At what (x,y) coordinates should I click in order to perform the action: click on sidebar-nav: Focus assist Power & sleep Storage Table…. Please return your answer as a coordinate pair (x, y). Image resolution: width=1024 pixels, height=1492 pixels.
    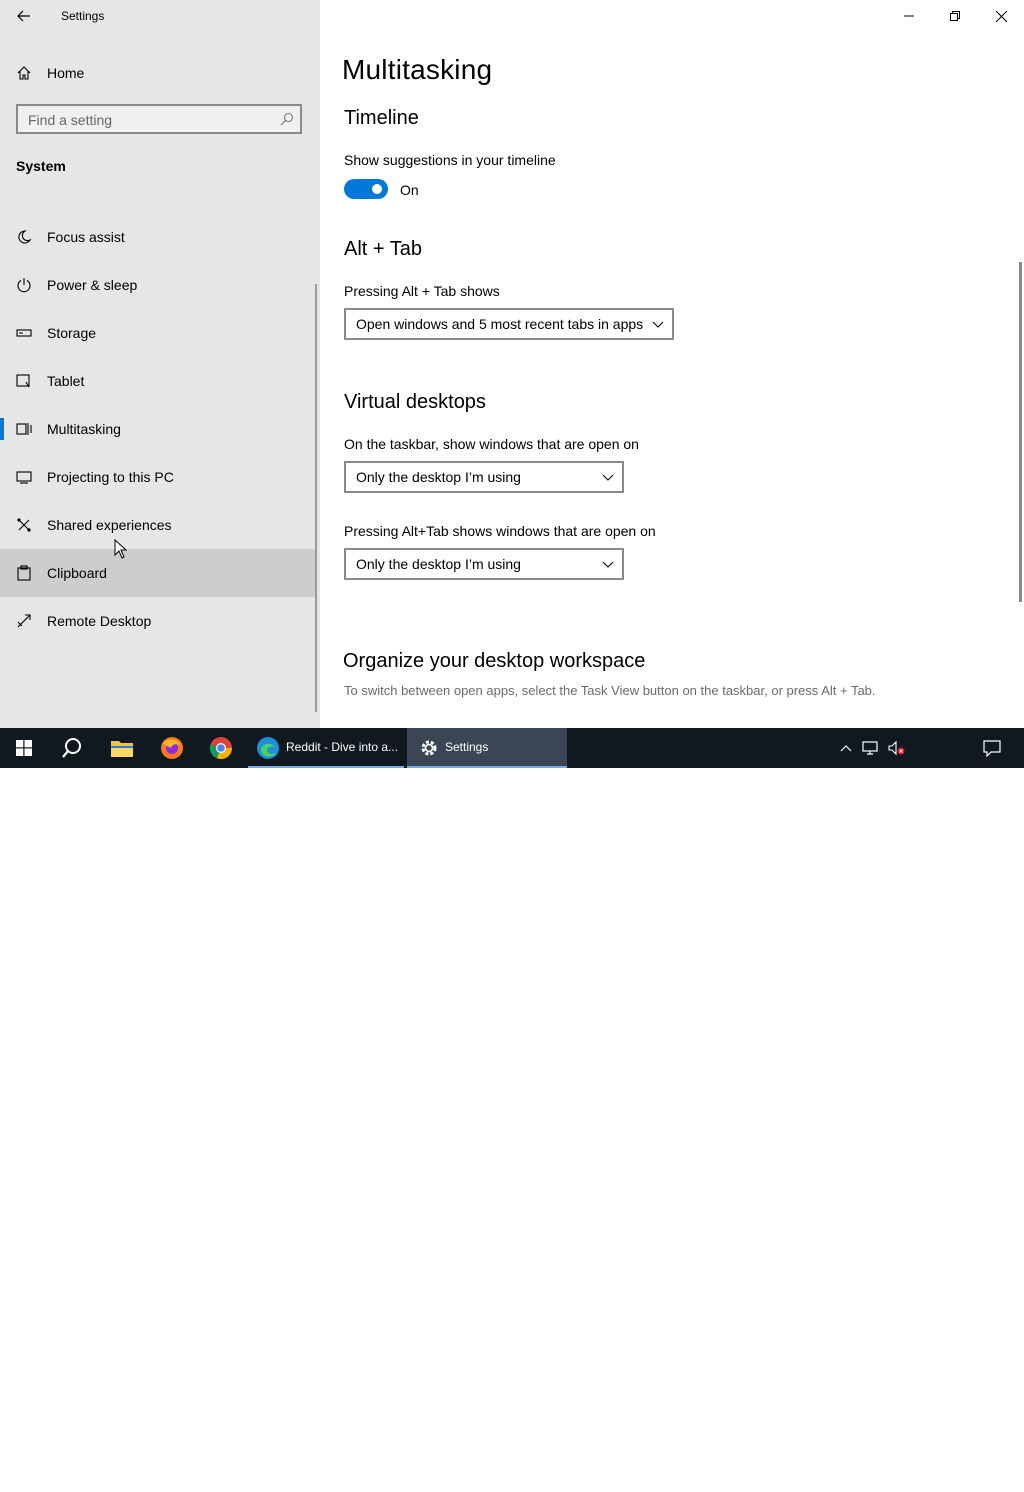
    Looking at the image, I should click on (158, 429).